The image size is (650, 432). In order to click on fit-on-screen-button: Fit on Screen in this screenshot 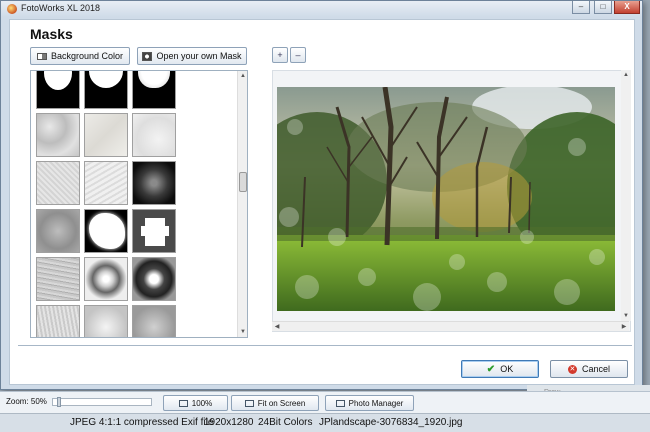, I will do `click(275, 403)`.